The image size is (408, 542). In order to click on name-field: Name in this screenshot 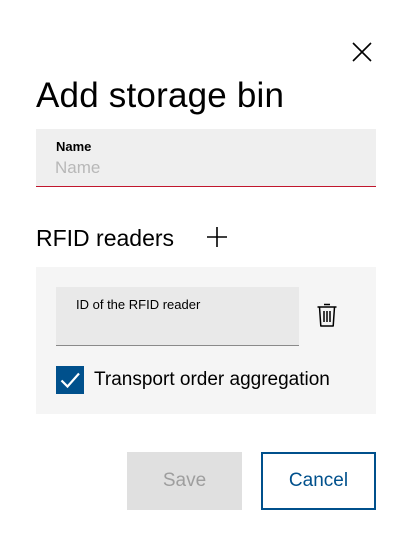, I will do `click(206, 158)`.